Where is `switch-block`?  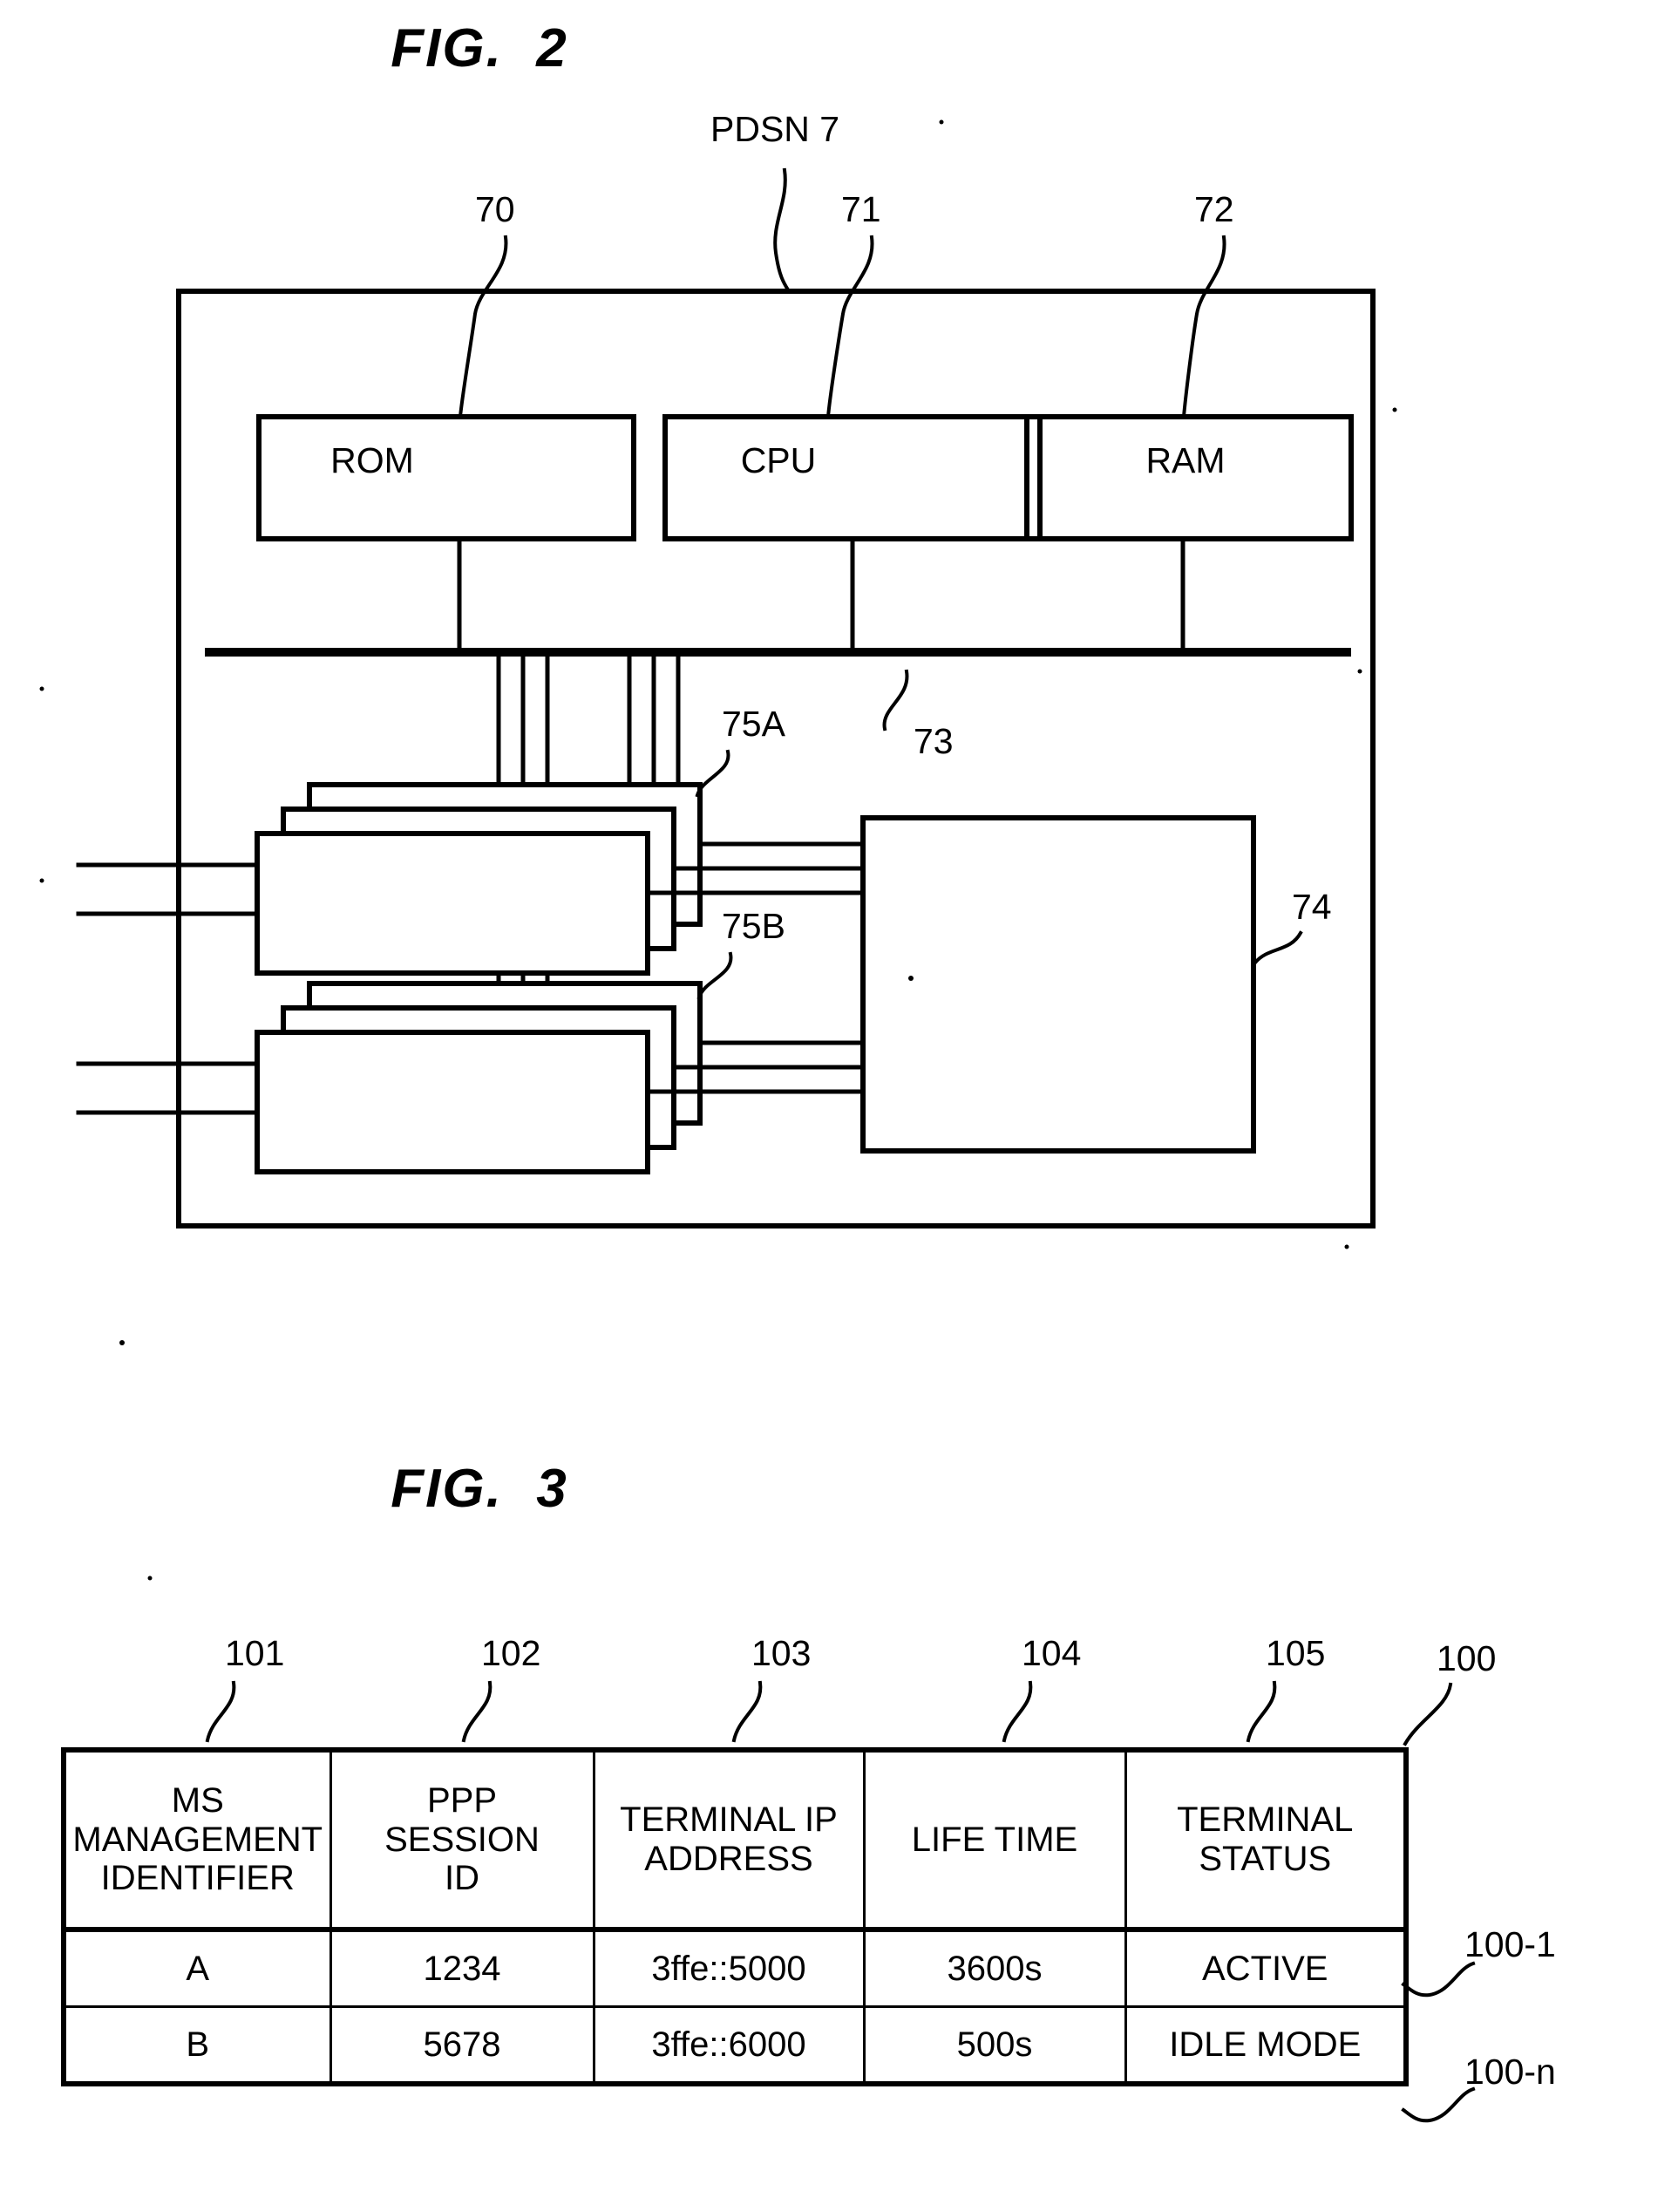 switch-block is located at coordinates (1058, 985).